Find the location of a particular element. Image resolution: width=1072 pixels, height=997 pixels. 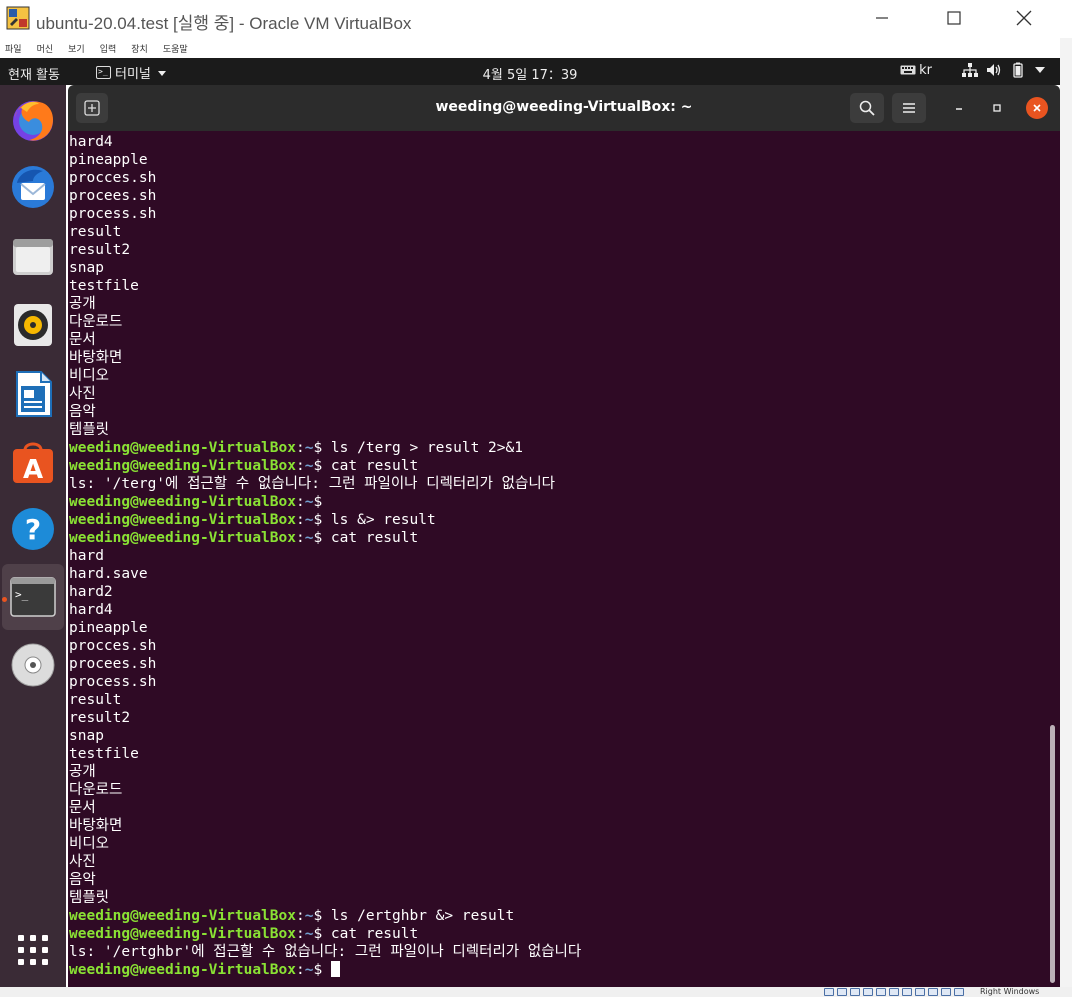

new-tab-button is located at coordinates (92, 108).